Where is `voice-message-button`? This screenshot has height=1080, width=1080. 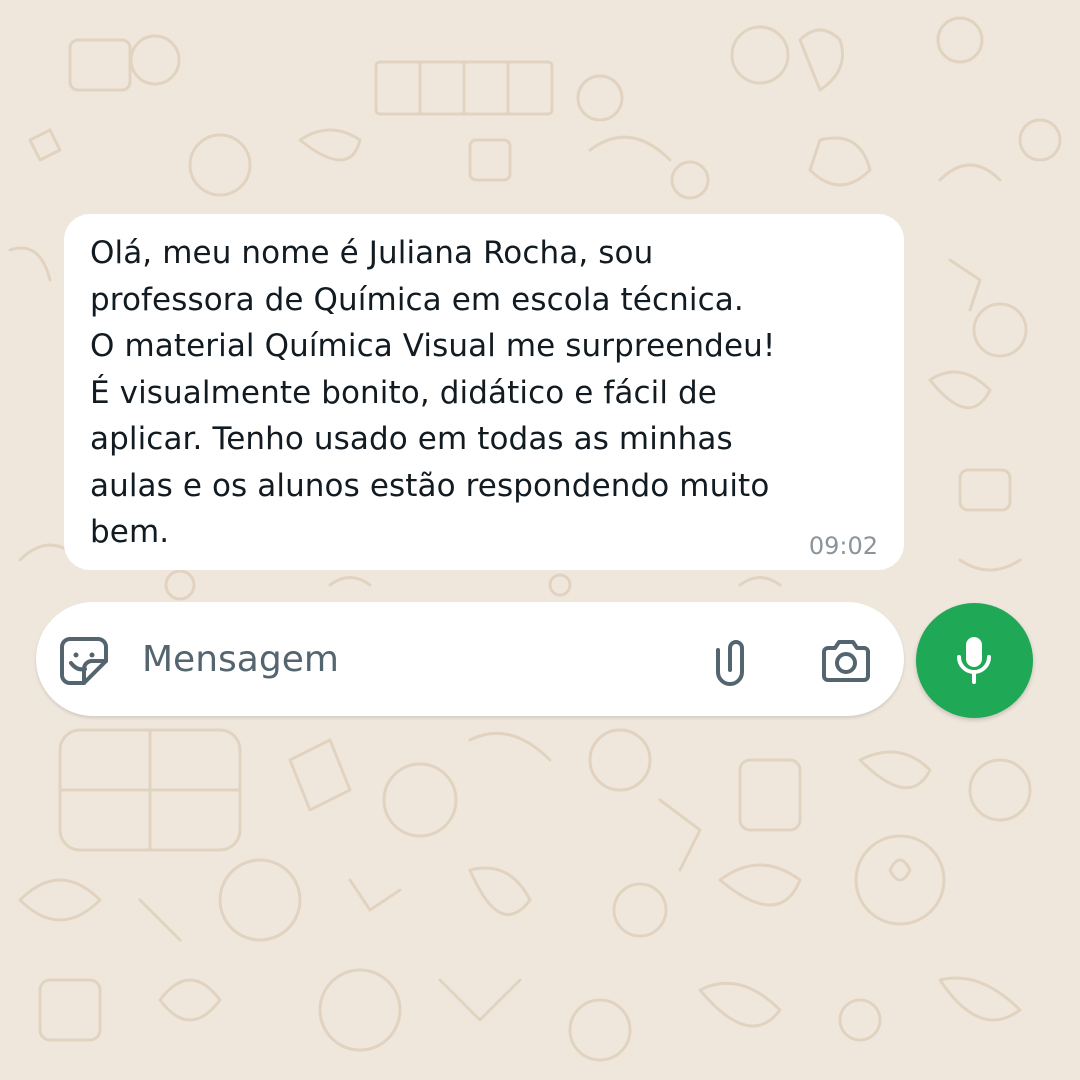
voice-message-button is located at coordinates (974, 660).